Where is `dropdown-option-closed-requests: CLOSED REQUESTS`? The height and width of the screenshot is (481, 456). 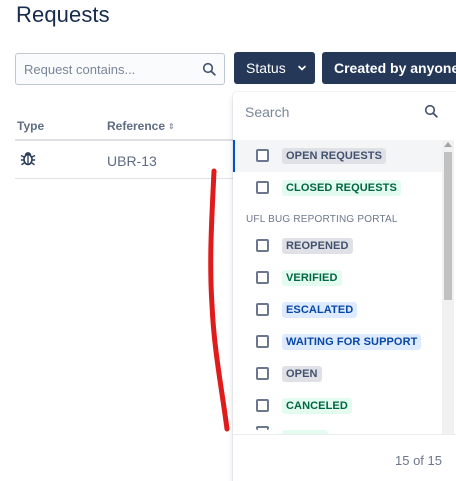 dropdown-option-closed-requests: CLOSED REQUESTS is located at coordinates (338, 188).